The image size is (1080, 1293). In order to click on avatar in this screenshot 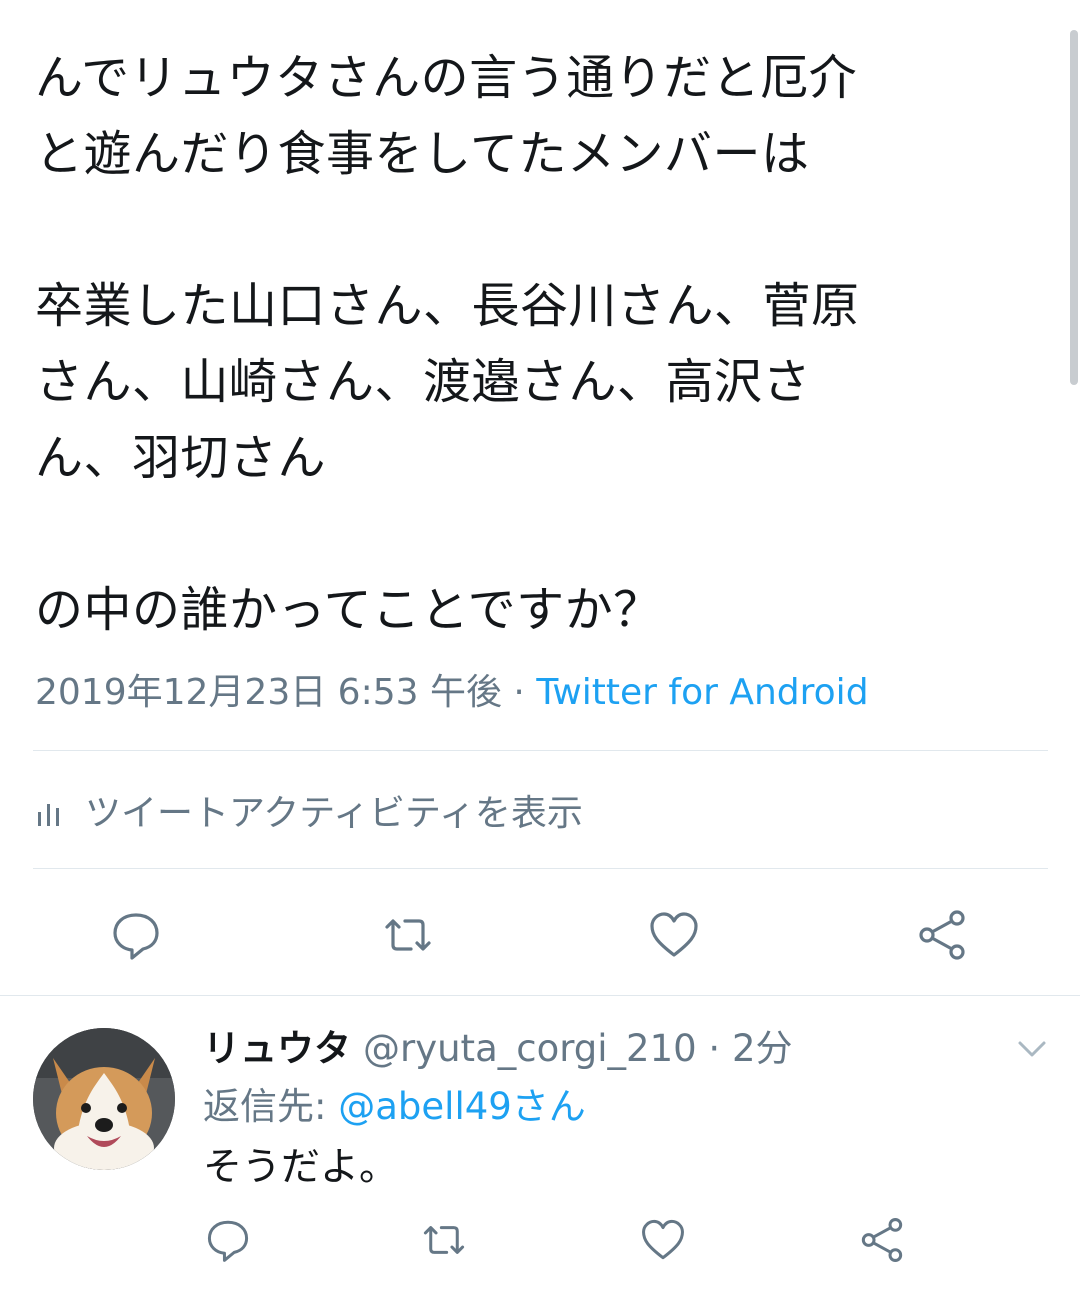, I will do `click(104, 1099)`.